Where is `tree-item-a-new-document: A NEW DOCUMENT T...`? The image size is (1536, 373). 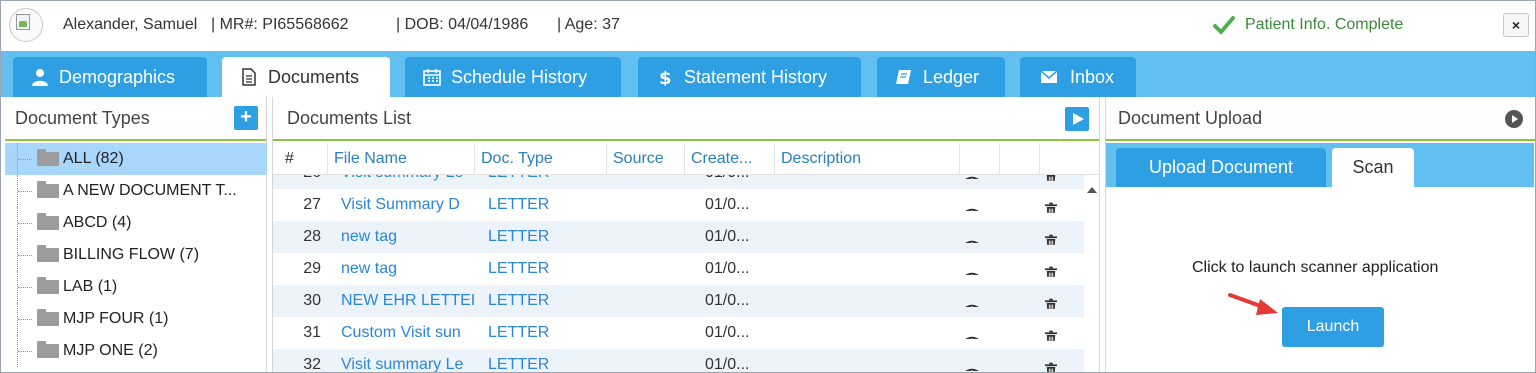 tree-item-a-new-document: A NEW DOCUMENT T... is located at coordinates (136, 191).